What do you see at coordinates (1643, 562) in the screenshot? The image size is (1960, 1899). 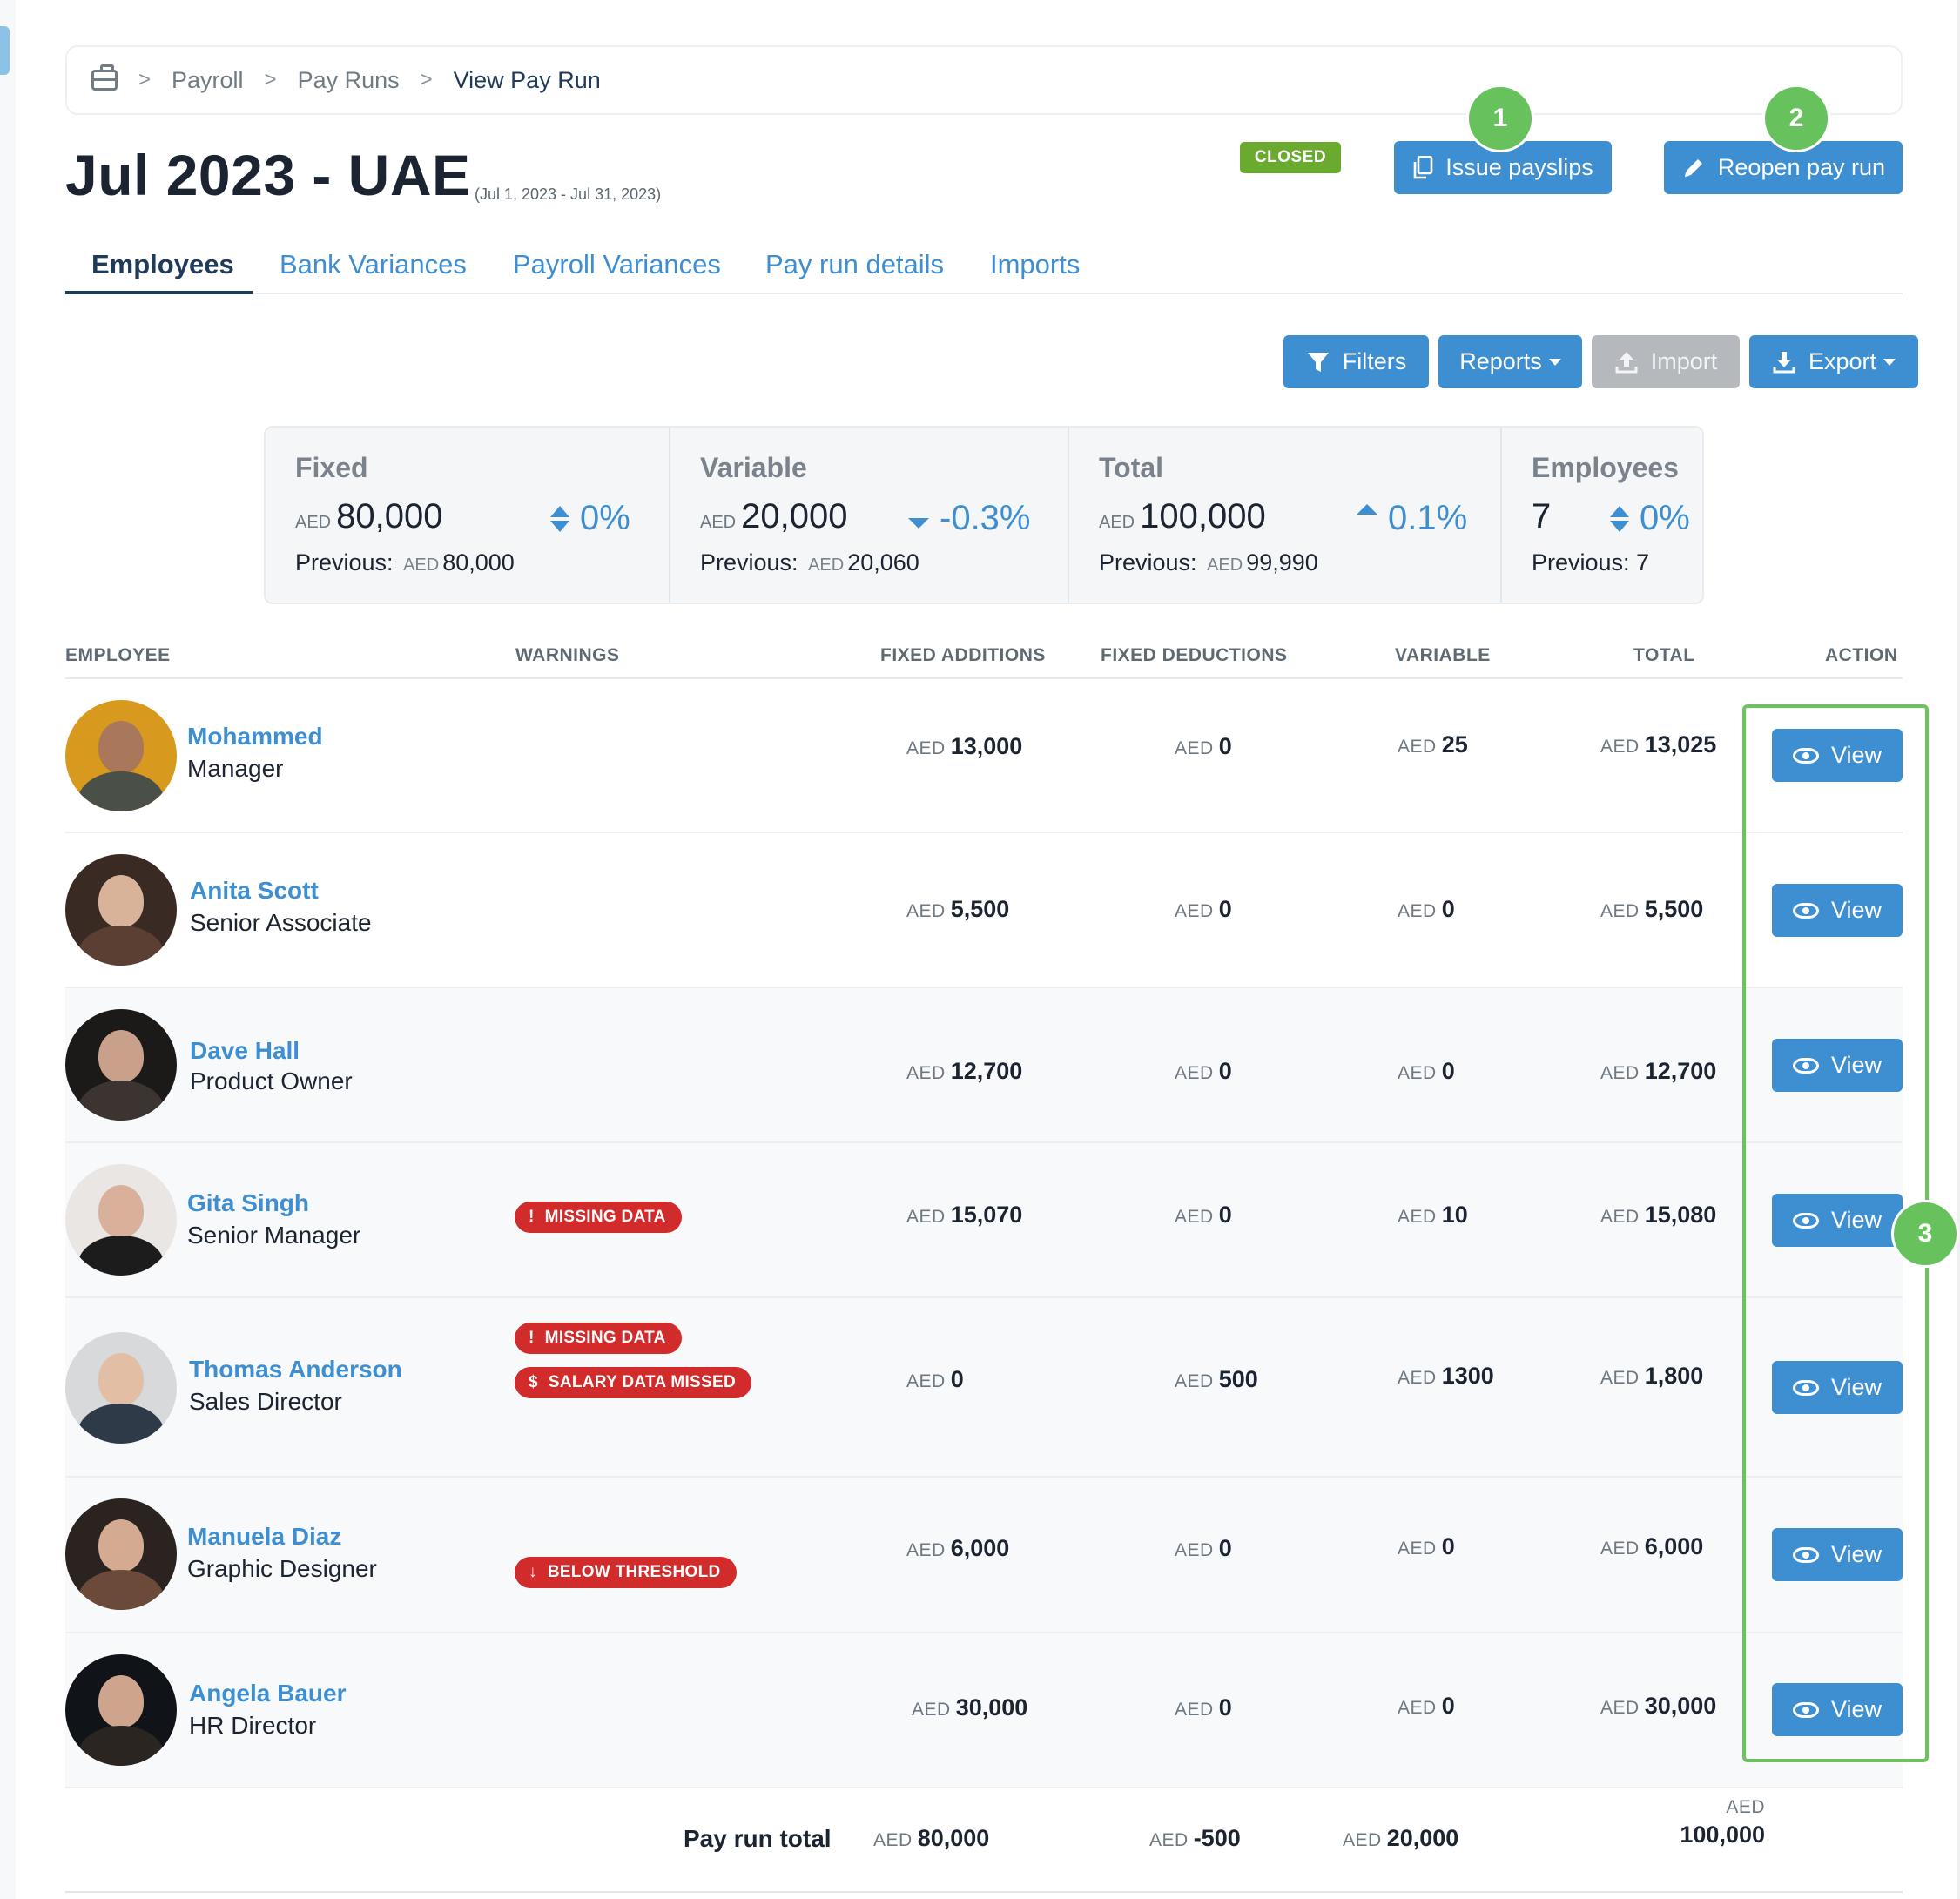 I see `previous-value: 7` at bounding box center [1643, 562].